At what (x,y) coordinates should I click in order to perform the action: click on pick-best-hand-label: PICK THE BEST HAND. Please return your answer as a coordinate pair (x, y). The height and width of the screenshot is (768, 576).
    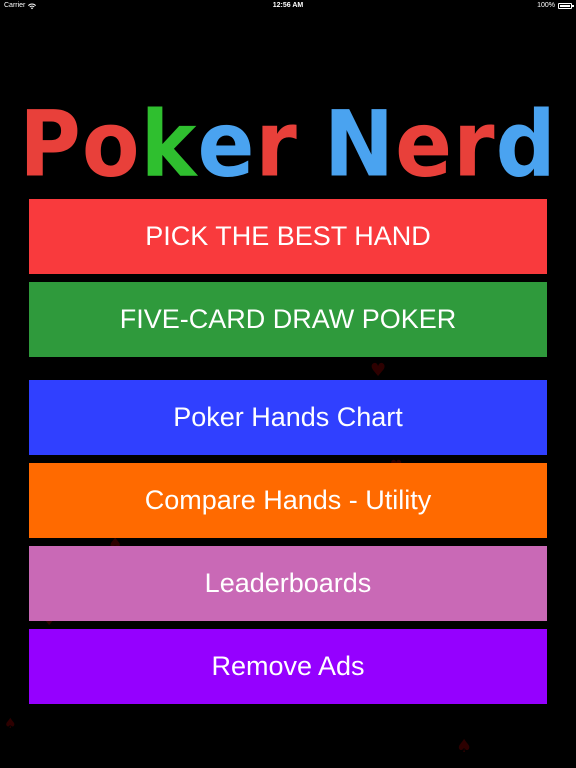
    Looking at the image, I should click on (288, 236).